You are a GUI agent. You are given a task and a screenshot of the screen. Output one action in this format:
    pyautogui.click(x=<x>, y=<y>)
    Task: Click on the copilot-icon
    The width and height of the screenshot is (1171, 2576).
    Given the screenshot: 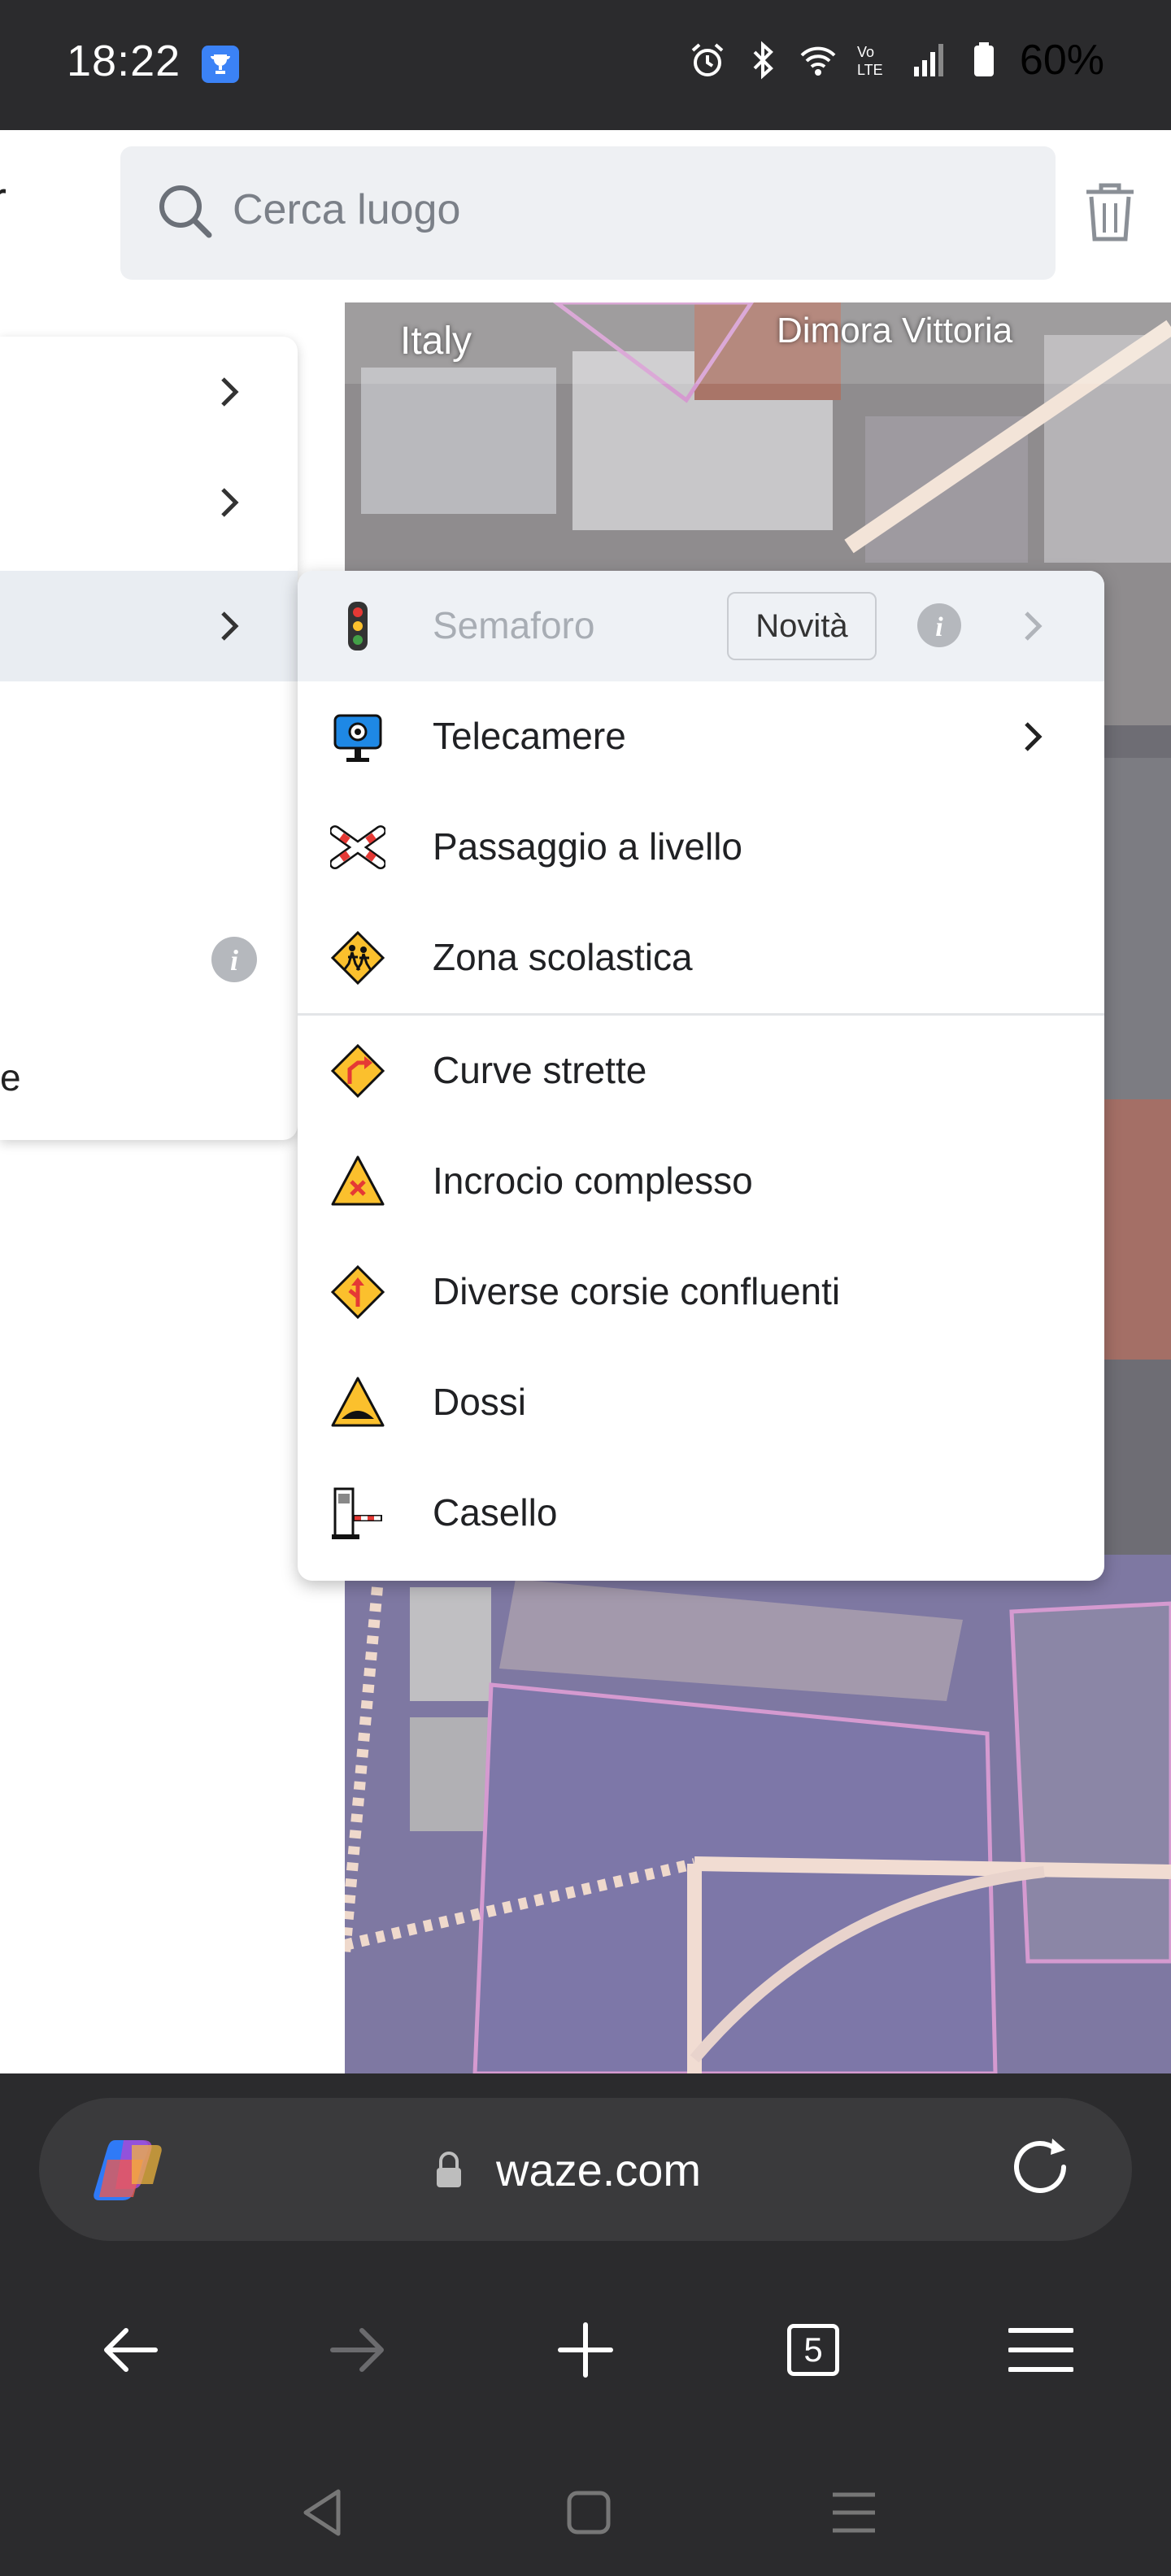 What is the action you would take?
    pyautogui.click(x=129, y=2170)
    